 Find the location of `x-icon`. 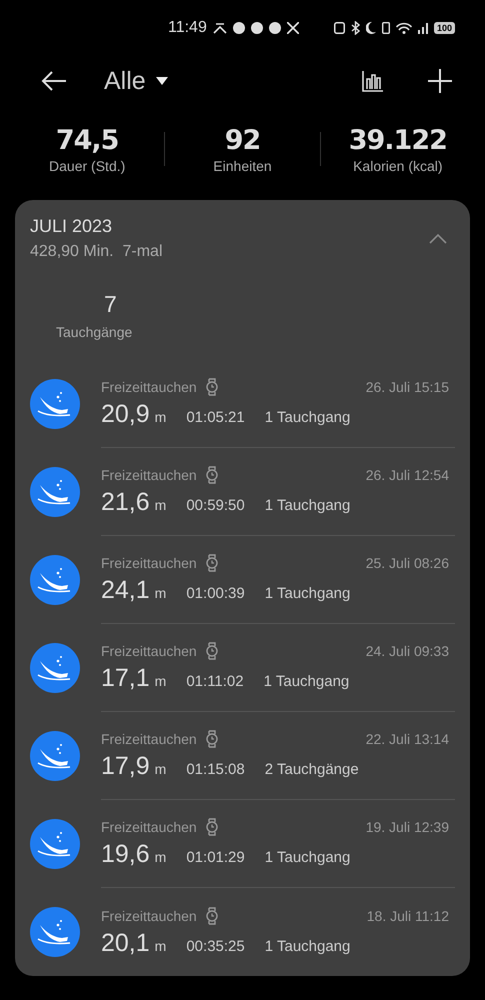

x-icon is located at coordinates (292, 28).